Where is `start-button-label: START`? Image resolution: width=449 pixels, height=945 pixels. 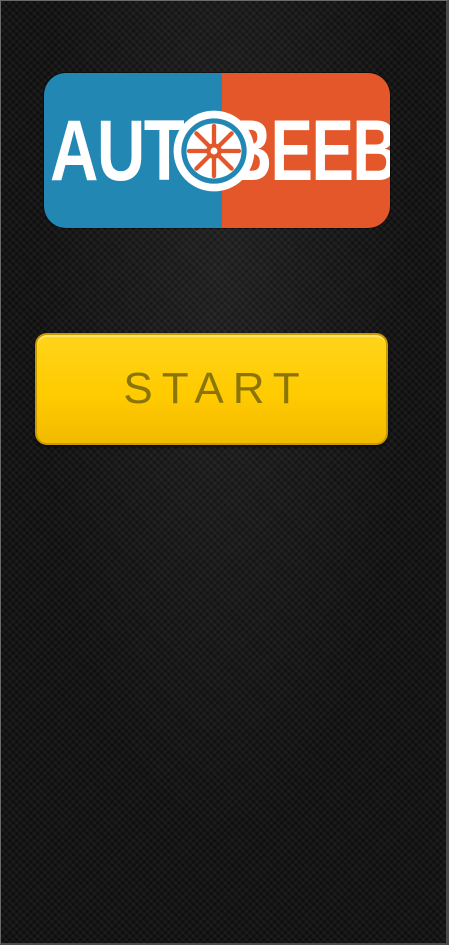 start-button-label: START is located at coordinates (216, 388).